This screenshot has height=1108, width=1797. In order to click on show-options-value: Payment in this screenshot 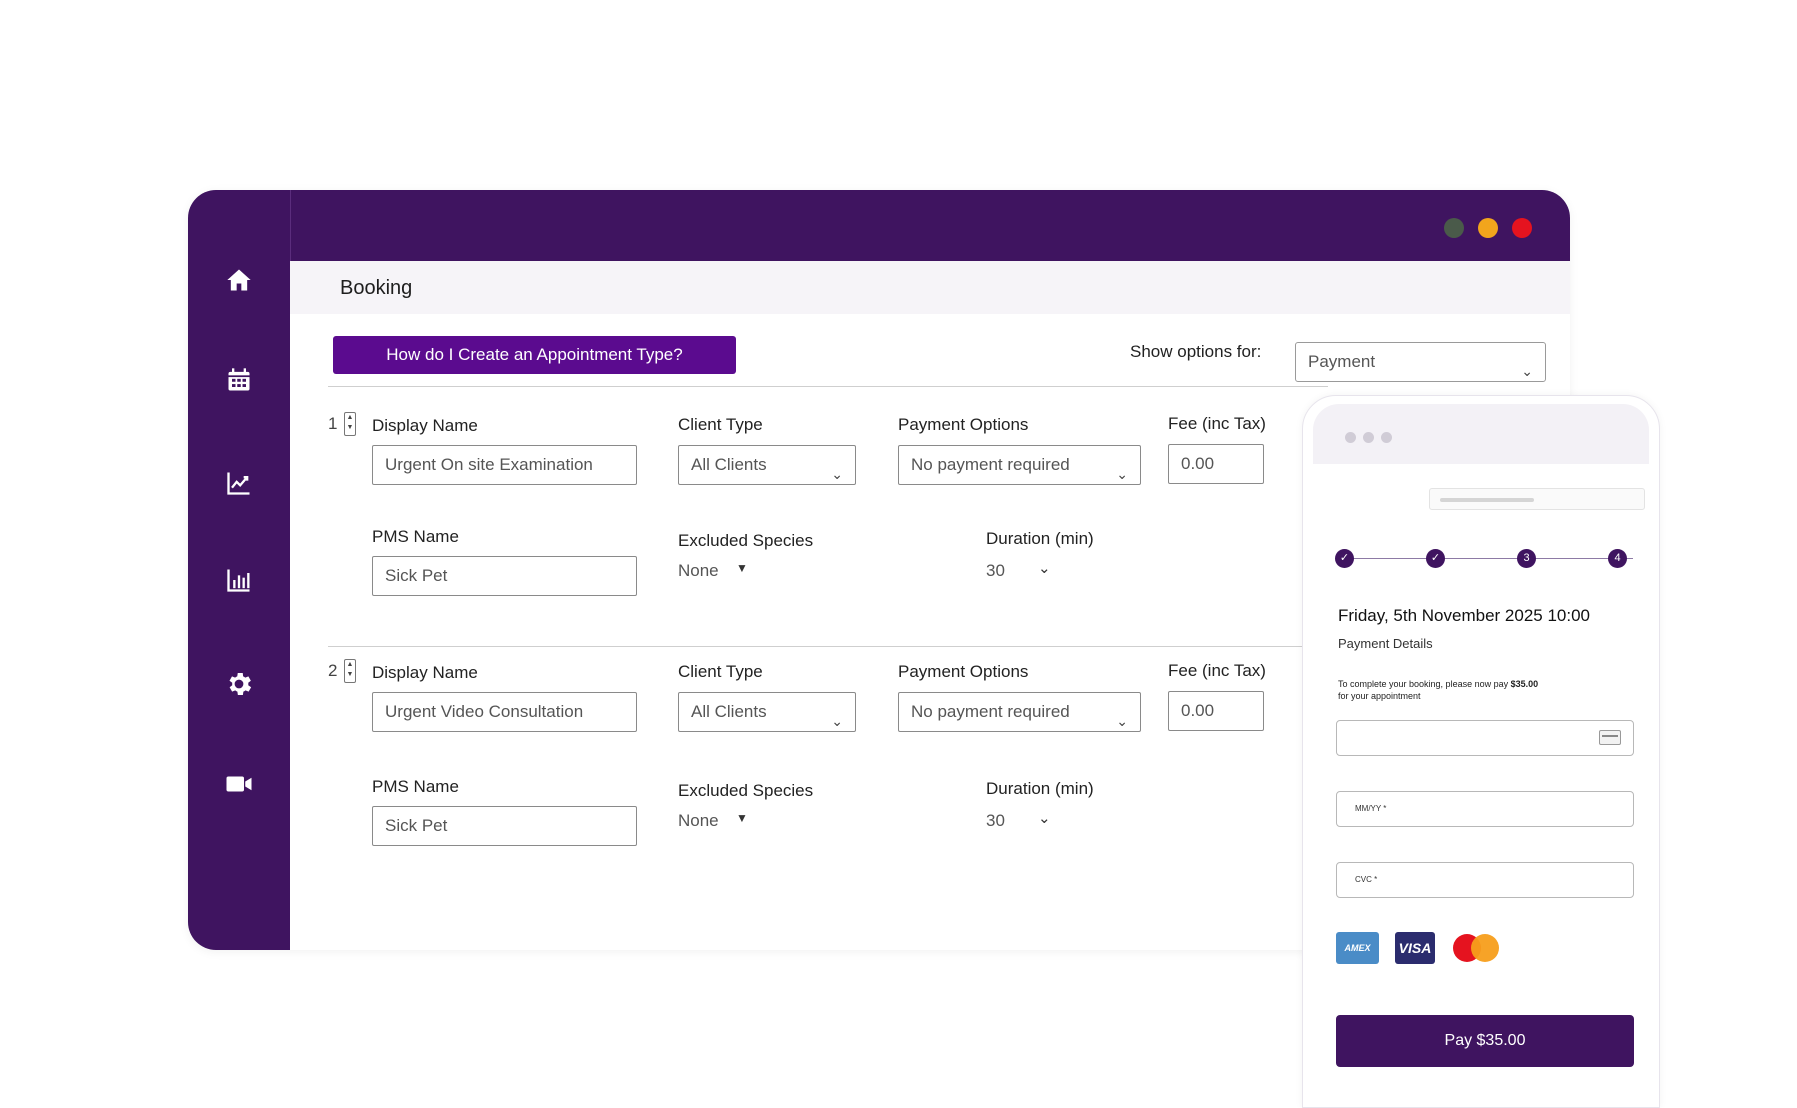, I will do `click(1342, 361)`.